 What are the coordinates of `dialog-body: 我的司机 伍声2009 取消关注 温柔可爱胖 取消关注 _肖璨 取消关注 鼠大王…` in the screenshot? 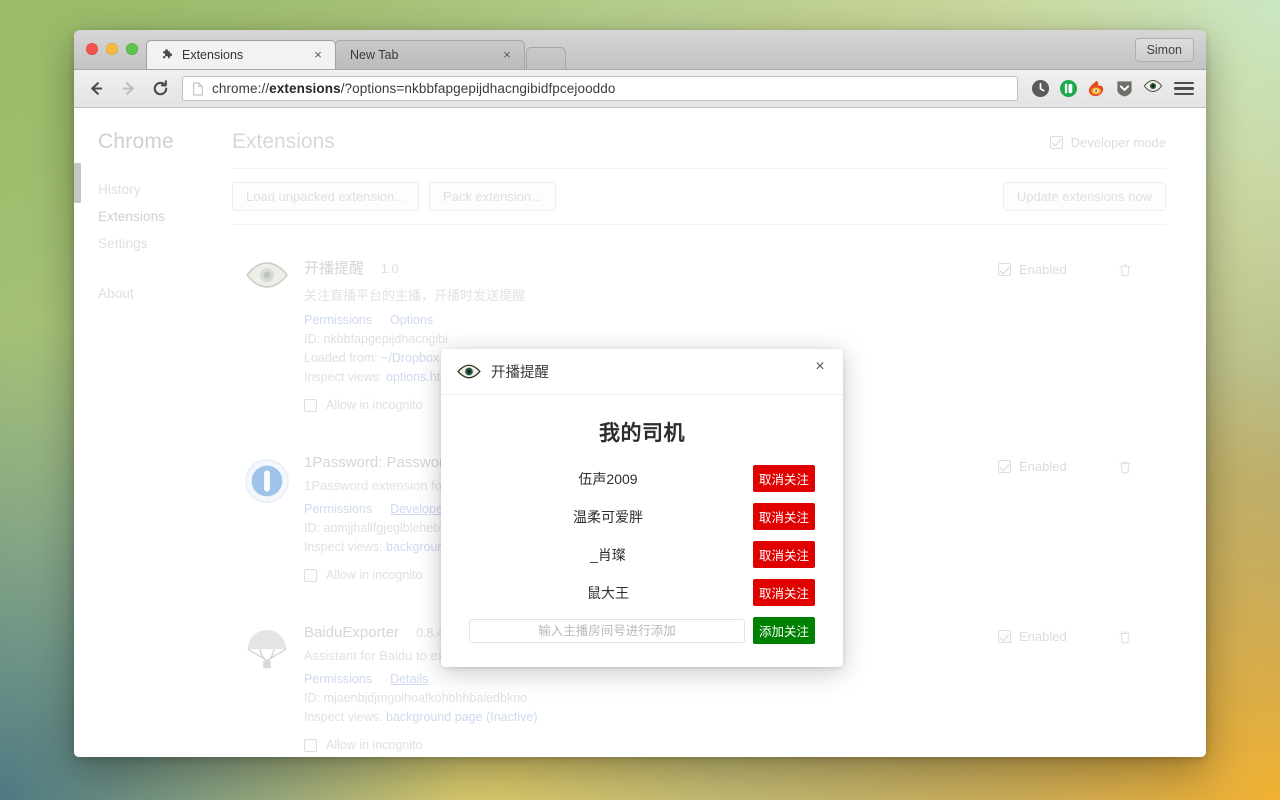 It's located at (642, 531).